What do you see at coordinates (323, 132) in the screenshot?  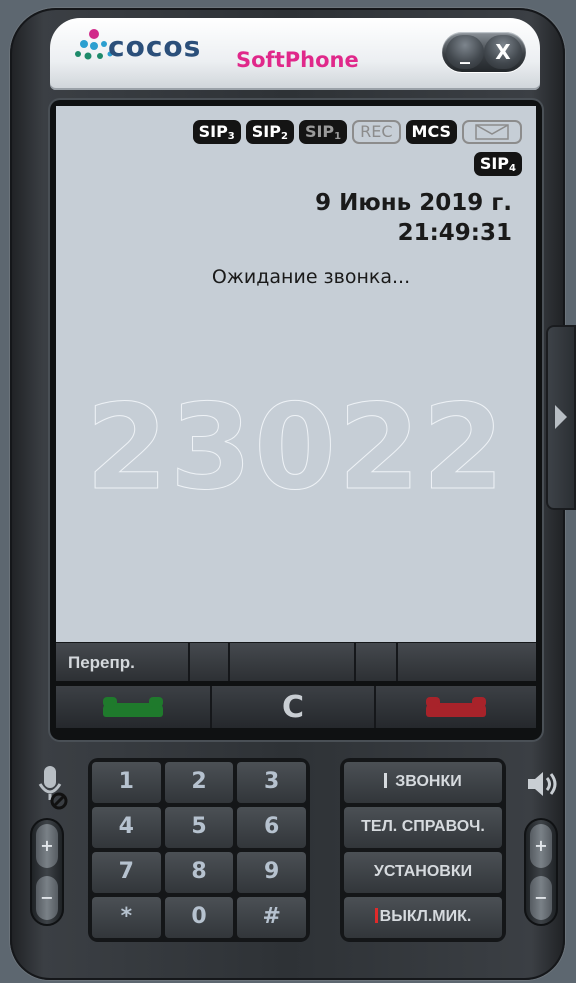 I see `sip1-badge: SIP1` at bounding box center [323, 132].